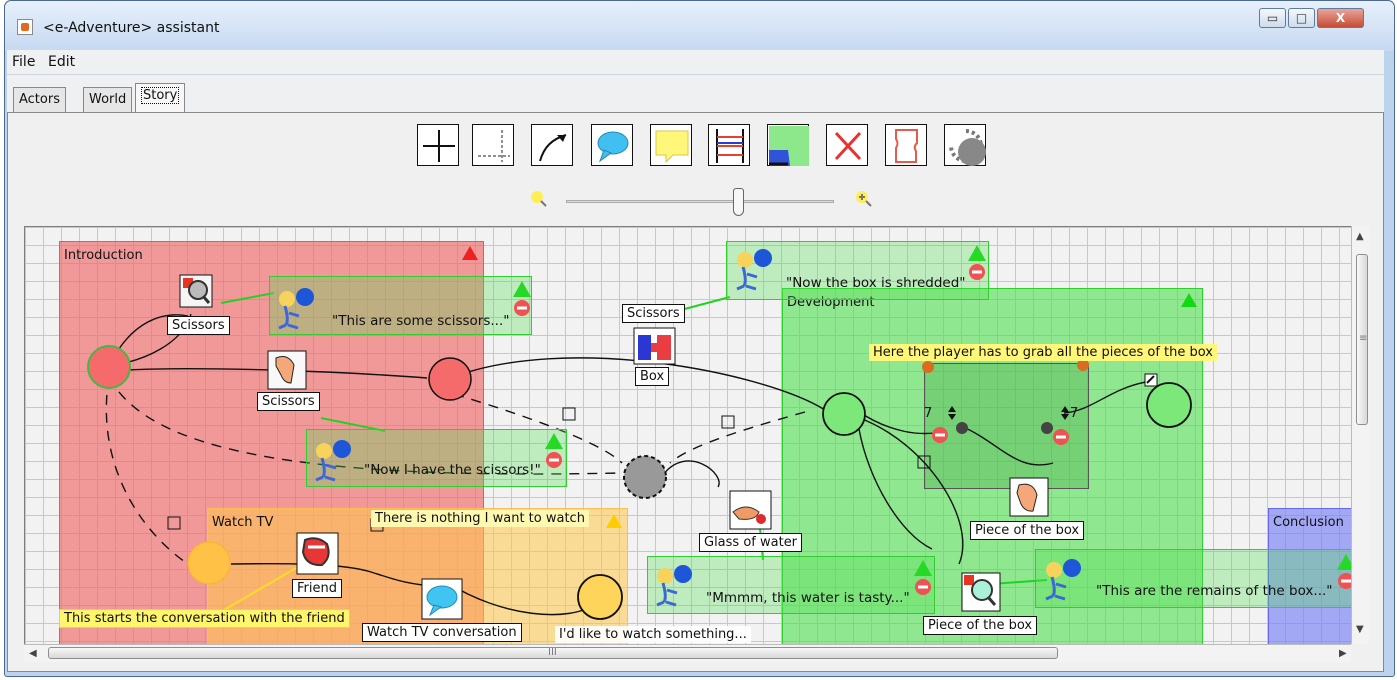 This screenshot has width=1397, height=680. Describe the element at coordinates (1214, 591) in the screenshot. I see `speech-remains-text: "This are the remains of the box..."` at that location.